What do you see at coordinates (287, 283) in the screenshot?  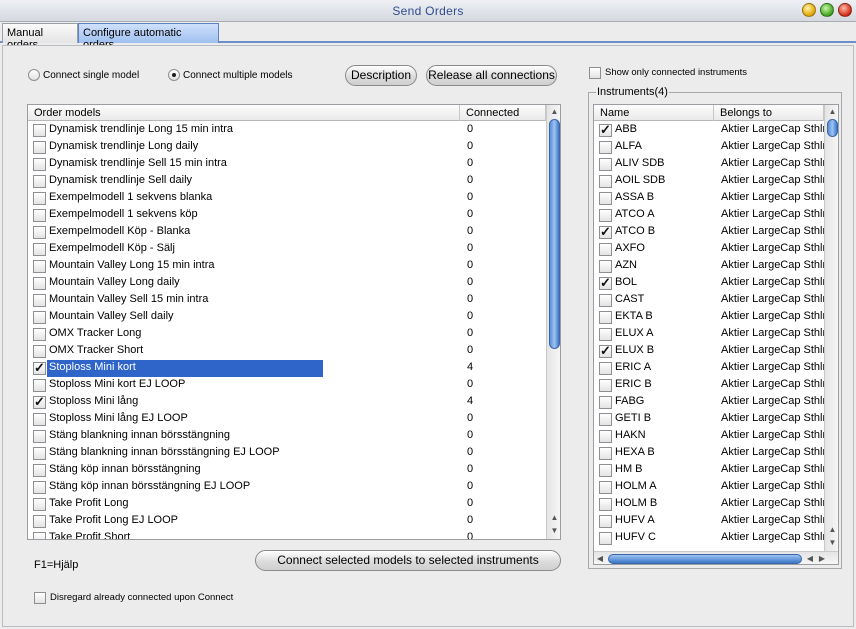 I see `table-row: Mountain Valley Long daily 0` at bounding box center [287, 283].